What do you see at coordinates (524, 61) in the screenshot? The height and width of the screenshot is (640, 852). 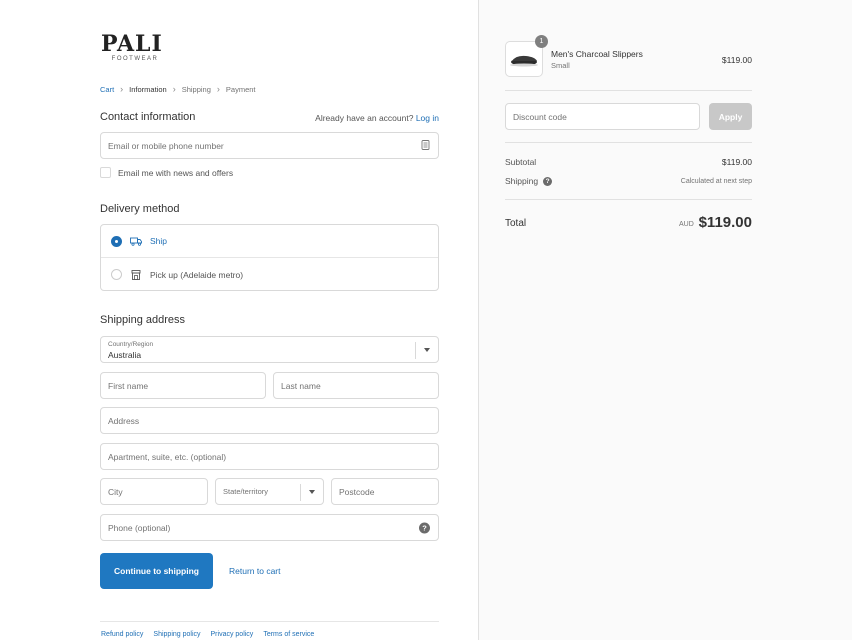 I see `slipper-image` at bounding box center [524, 61].